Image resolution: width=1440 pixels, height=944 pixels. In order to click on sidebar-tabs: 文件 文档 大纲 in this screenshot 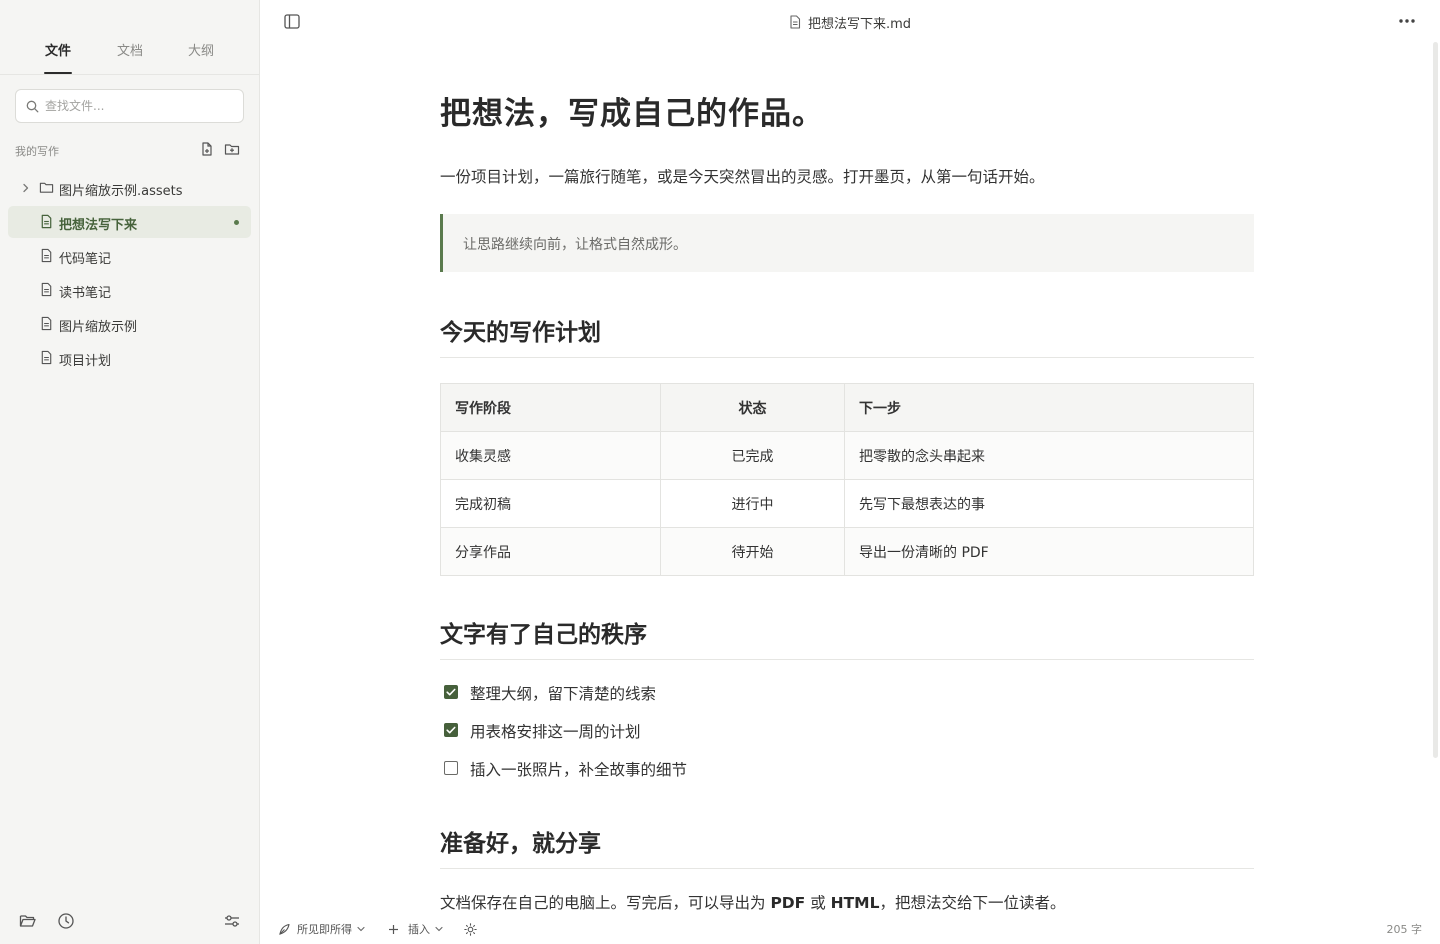, I will do `click(129, 37)`.